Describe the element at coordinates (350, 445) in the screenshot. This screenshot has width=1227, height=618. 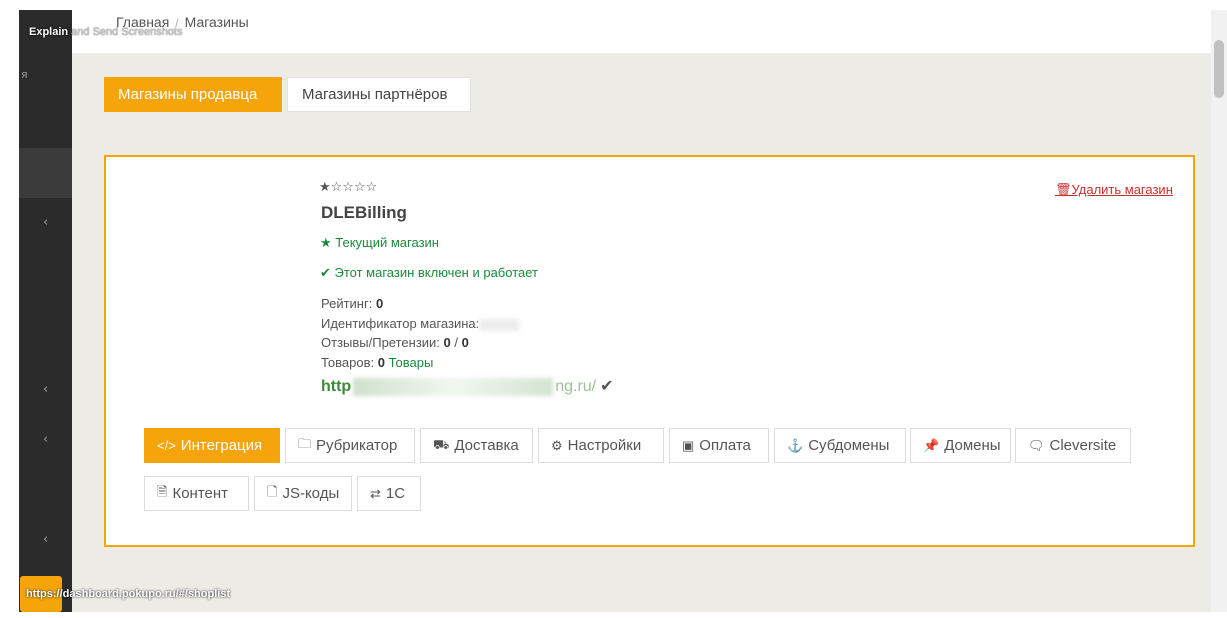
I see `rubricator-button: 🗀 Рубрикатор` at that location.